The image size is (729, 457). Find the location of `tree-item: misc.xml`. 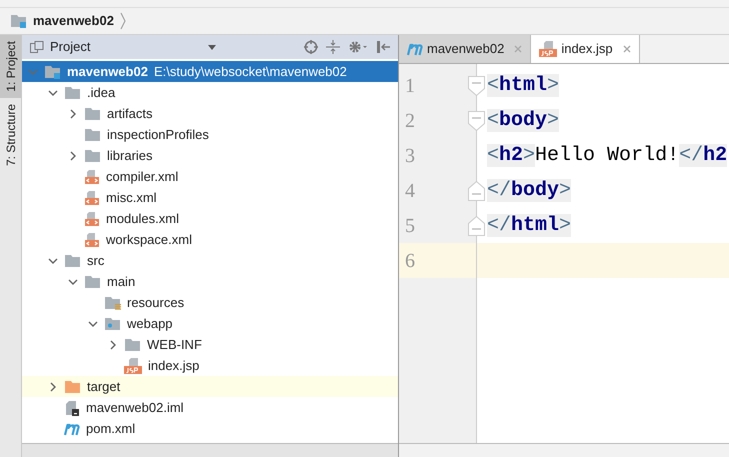

tree-item: misc.xml is located at coordinates (210, 197).